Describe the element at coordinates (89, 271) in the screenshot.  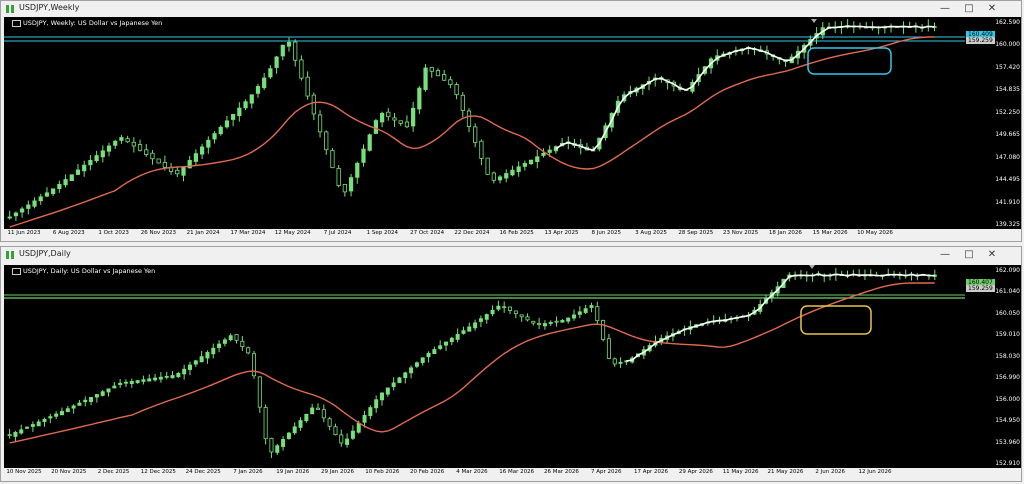
I see `daily-symbol-text: USDJPY, Daily: US Dollar vs Japanese Yen` at that location.